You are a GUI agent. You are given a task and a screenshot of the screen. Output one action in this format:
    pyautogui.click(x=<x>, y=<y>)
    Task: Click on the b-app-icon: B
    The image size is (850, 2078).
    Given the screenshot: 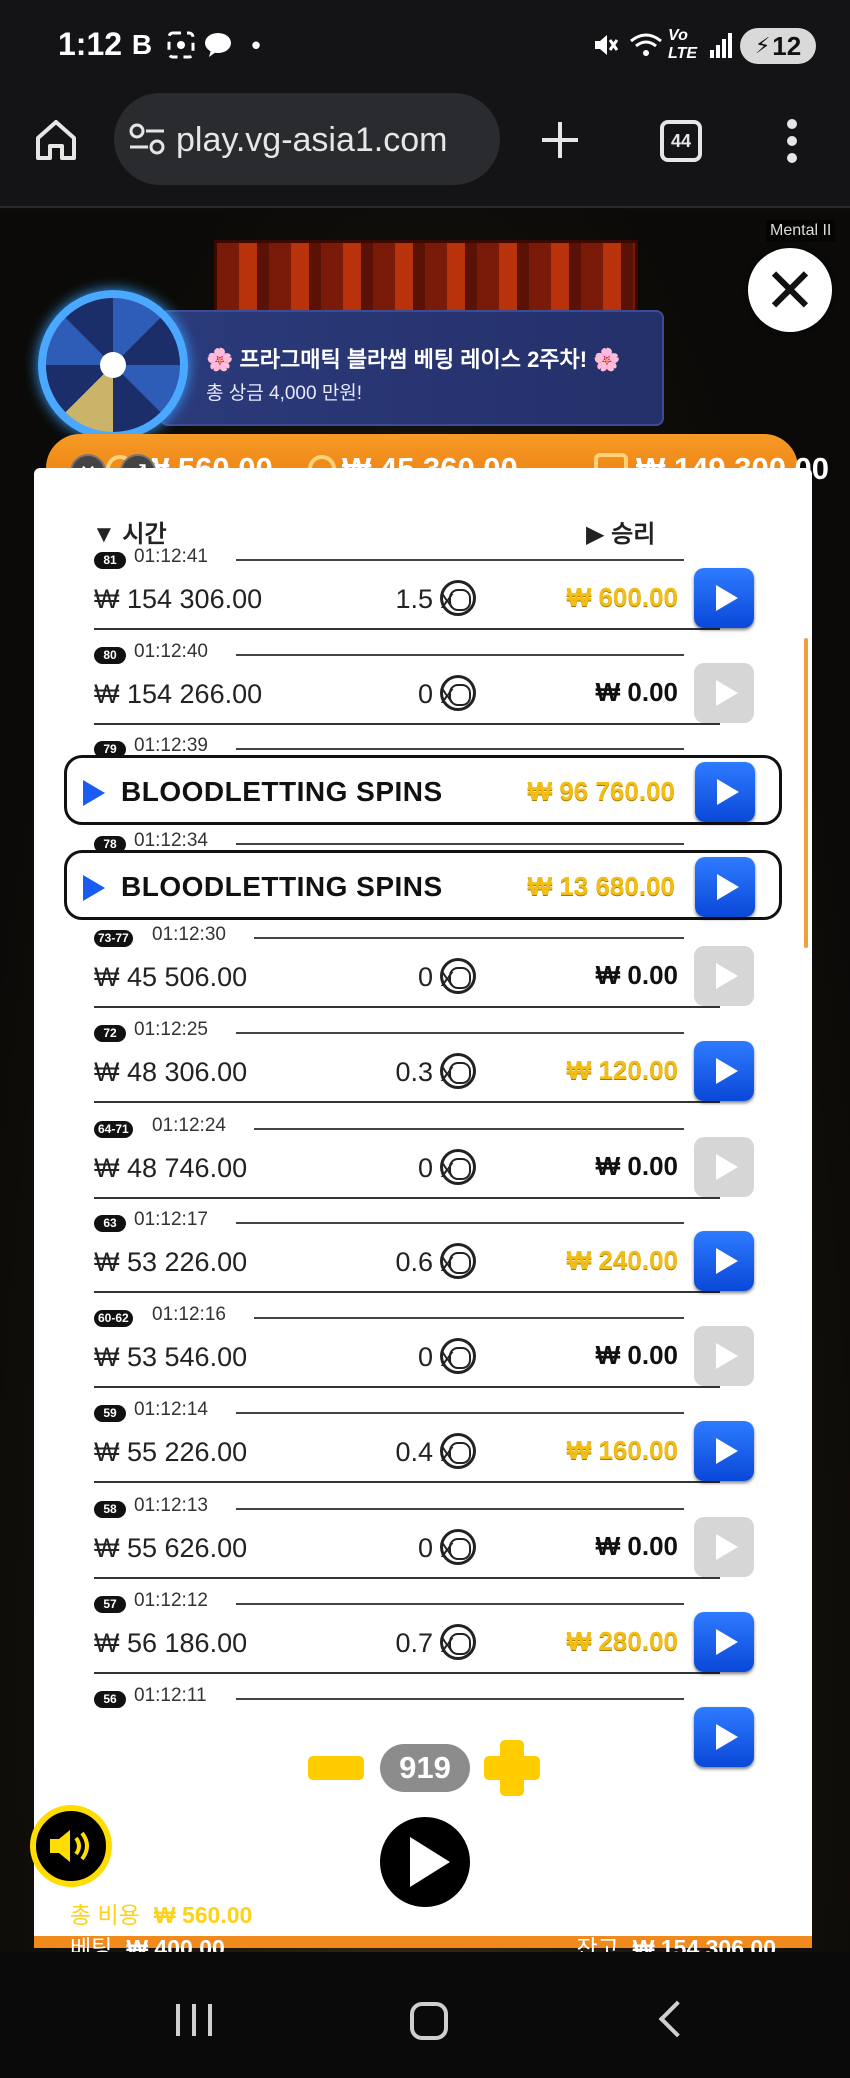 What is the action you would take?
    pyautogui.click(x=142, y=44)
    